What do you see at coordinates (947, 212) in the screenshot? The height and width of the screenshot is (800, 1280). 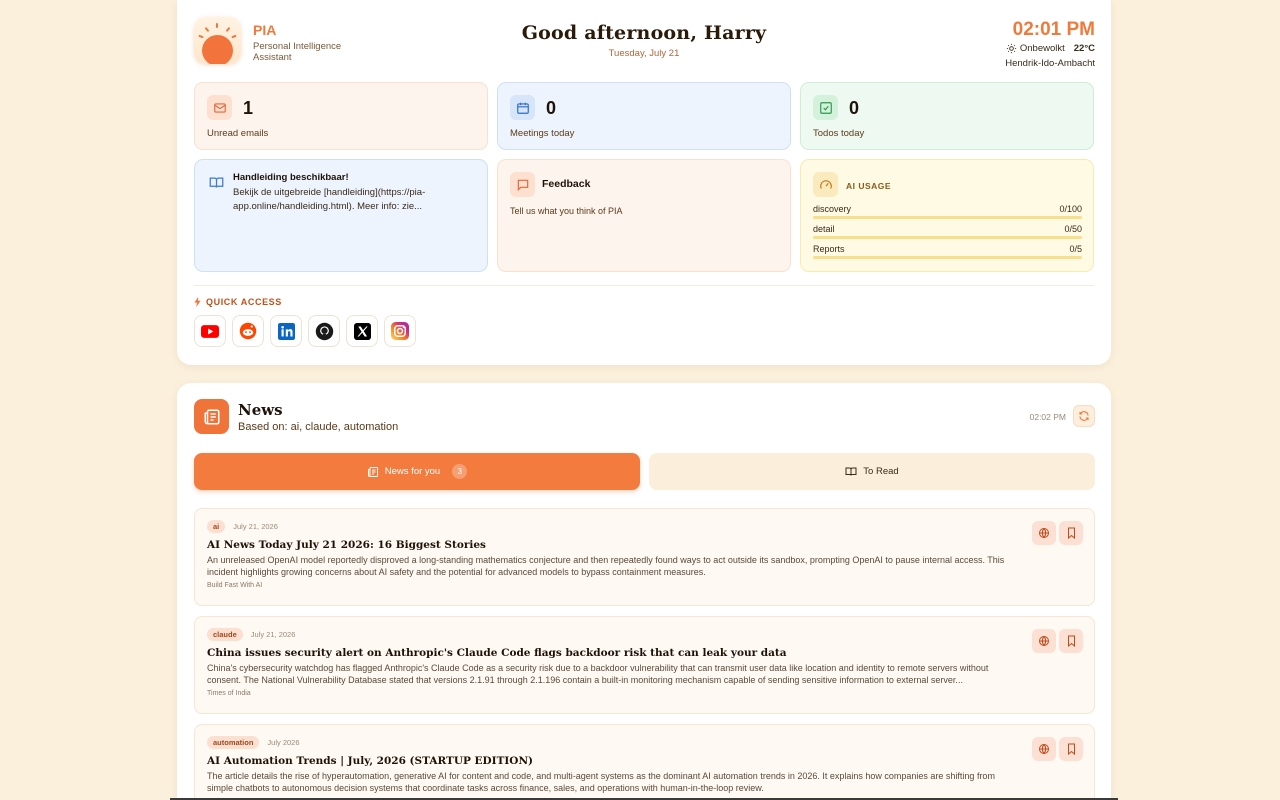 I see `ai-usage-row: discovery 0/100` at bounding box center [947, 212].